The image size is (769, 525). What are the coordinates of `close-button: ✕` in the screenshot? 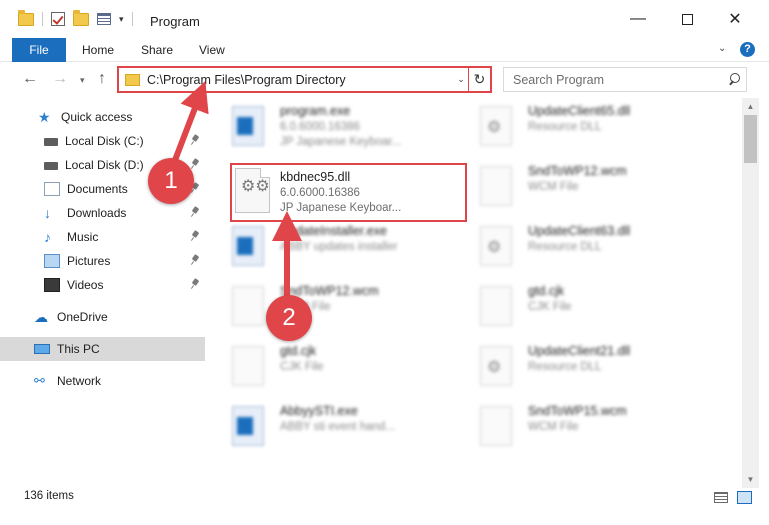 It's located at (735, 19).